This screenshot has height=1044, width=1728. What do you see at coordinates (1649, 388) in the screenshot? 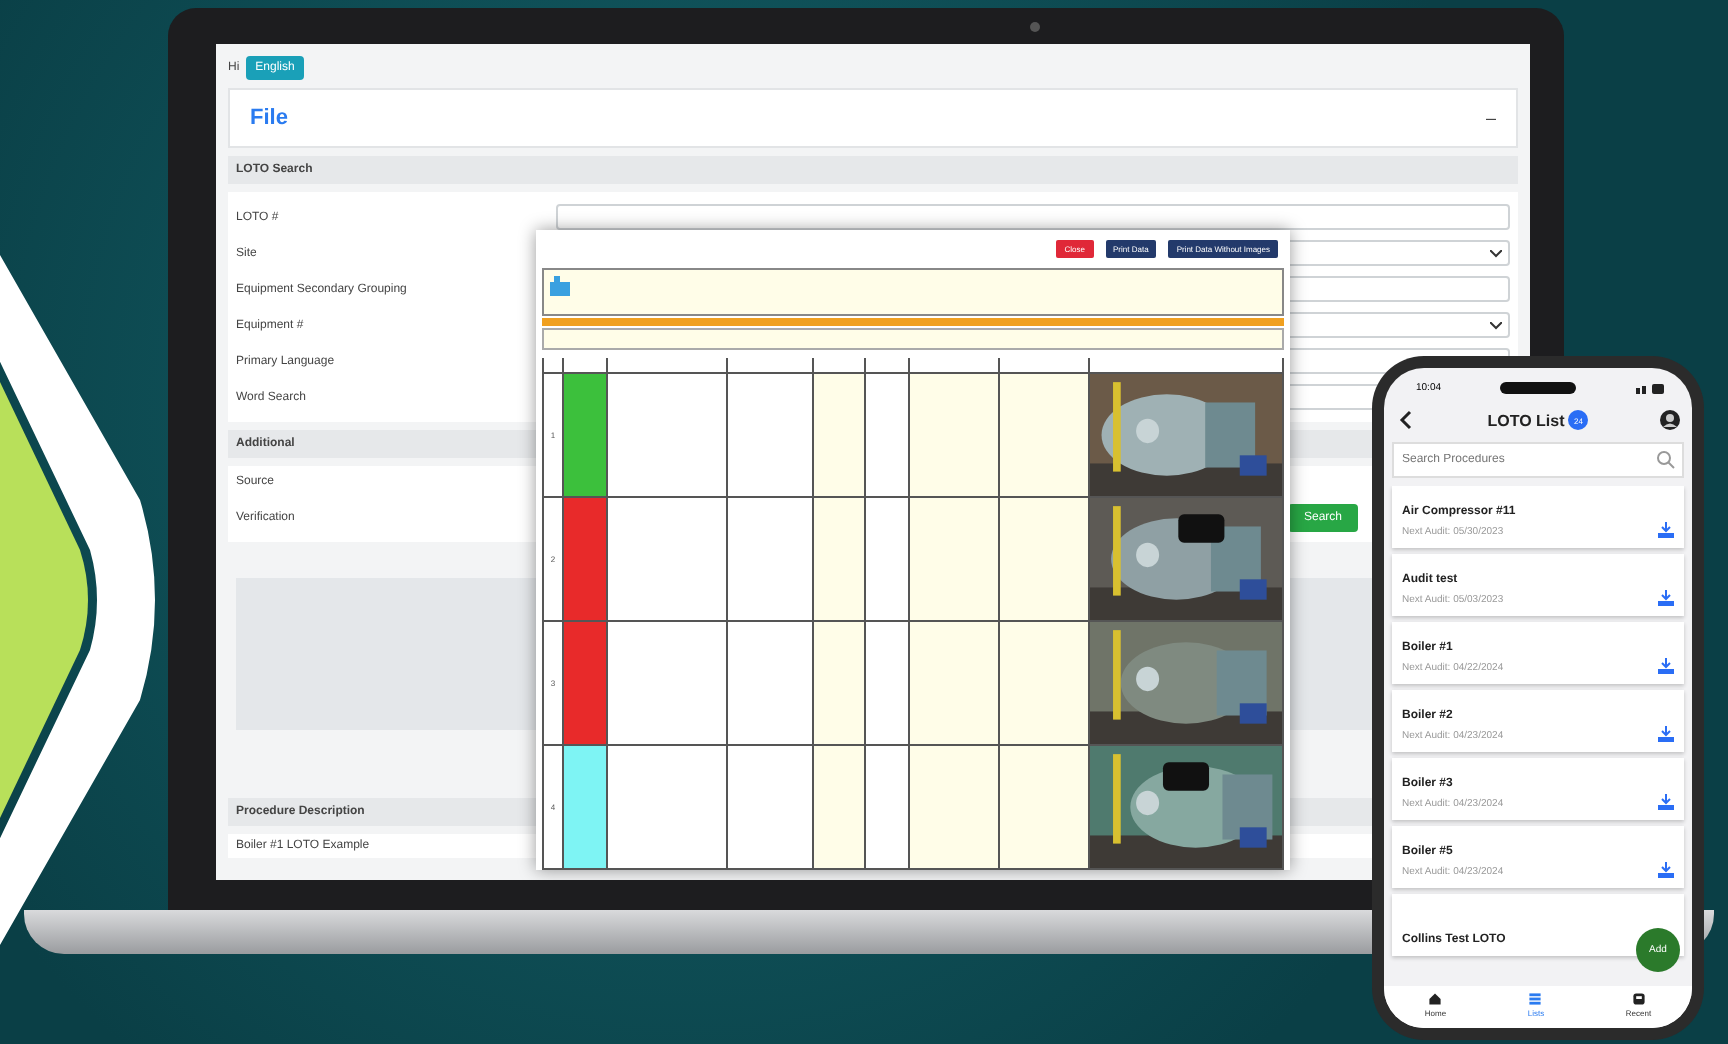
I see `battery-icon` at bounding box center [1649, 388].